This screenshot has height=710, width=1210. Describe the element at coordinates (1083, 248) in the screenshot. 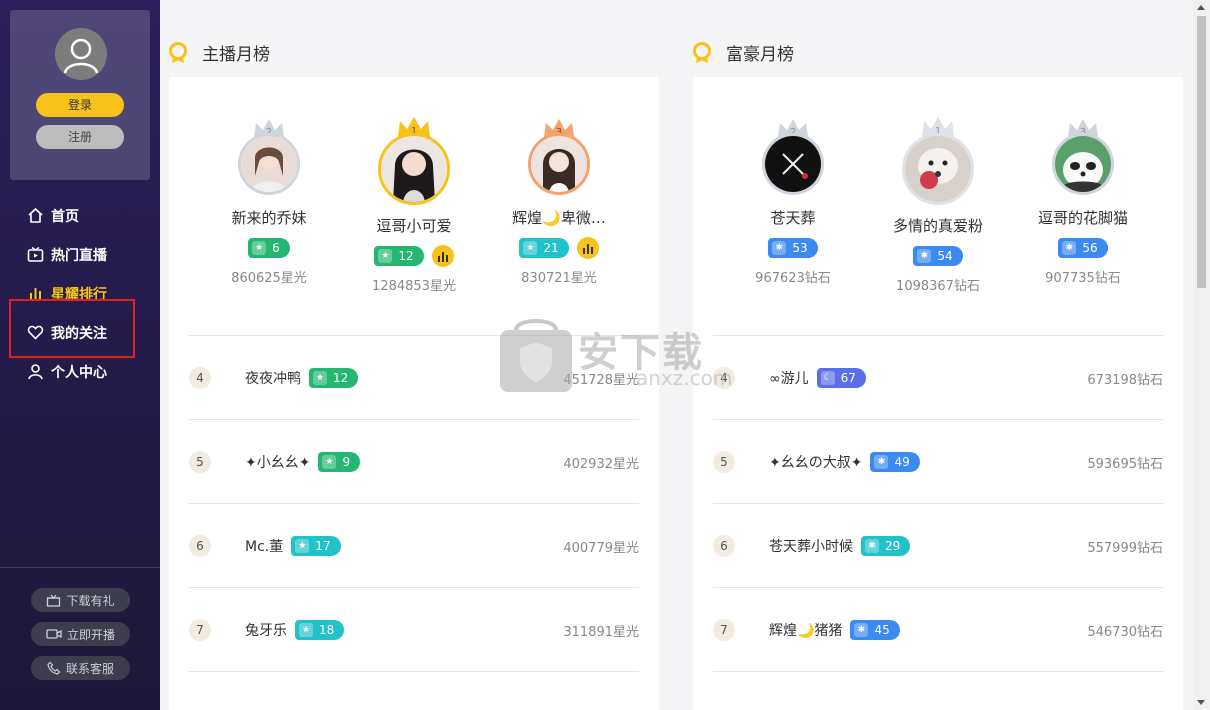

I see `level-badge: ✱ 56` at that location.